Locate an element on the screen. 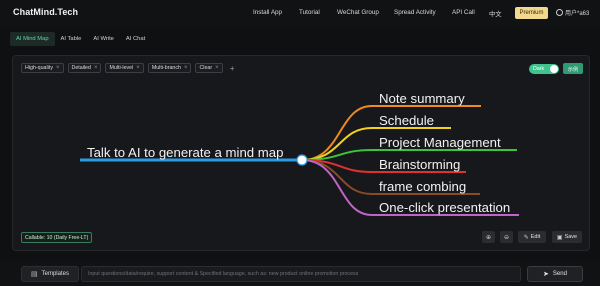 The height and width of the screenshot is (286, 600). templates-icon: ▤ is located at coordinates (34, 274).